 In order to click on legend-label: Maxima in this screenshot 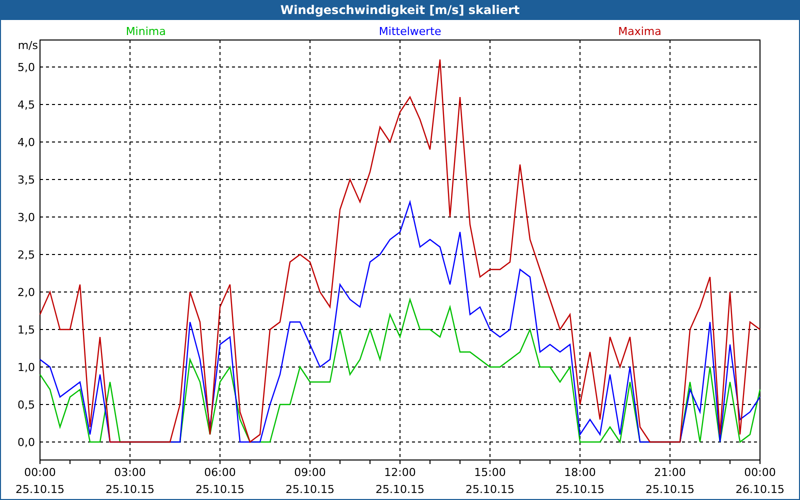, I will do `click(640, 31)`.